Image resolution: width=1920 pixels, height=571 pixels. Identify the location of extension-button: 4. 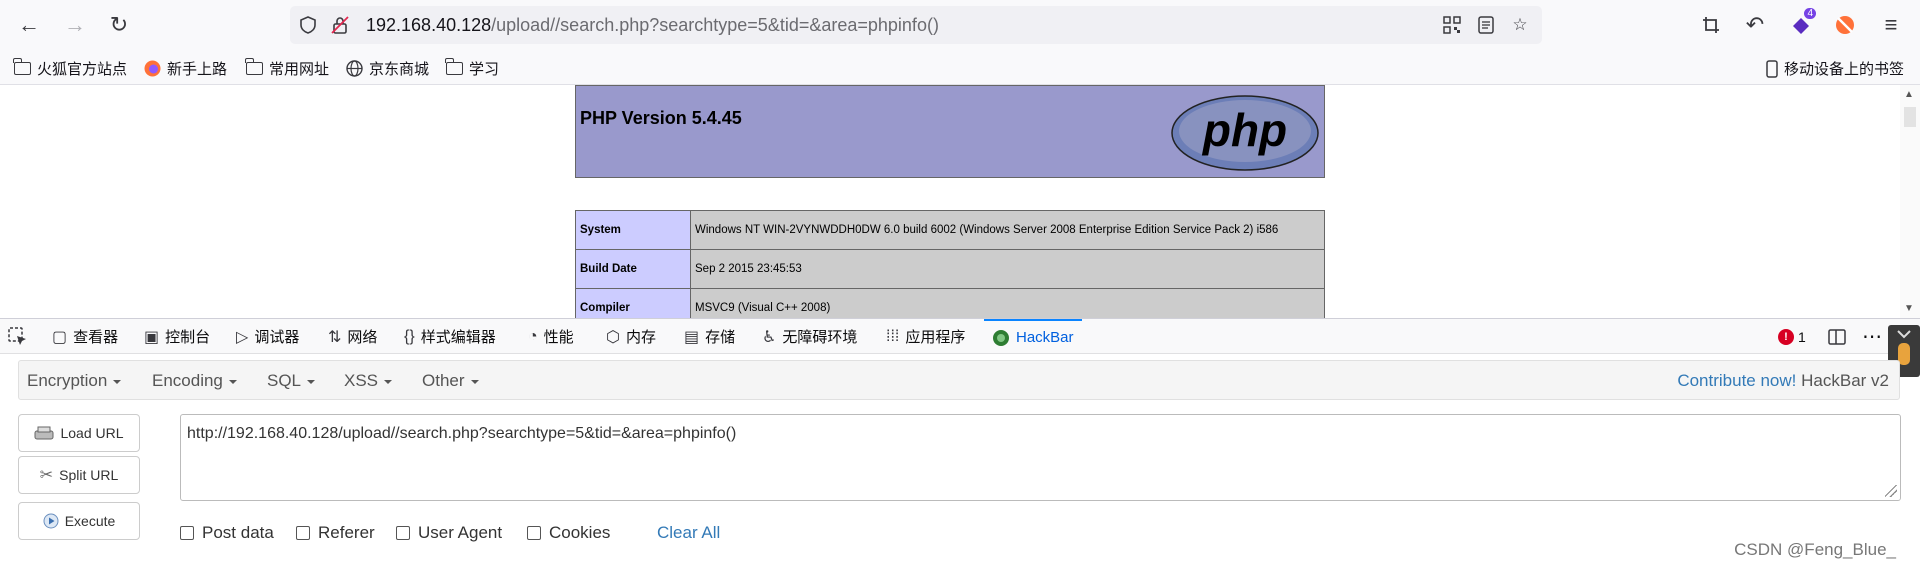
(1801, 24).